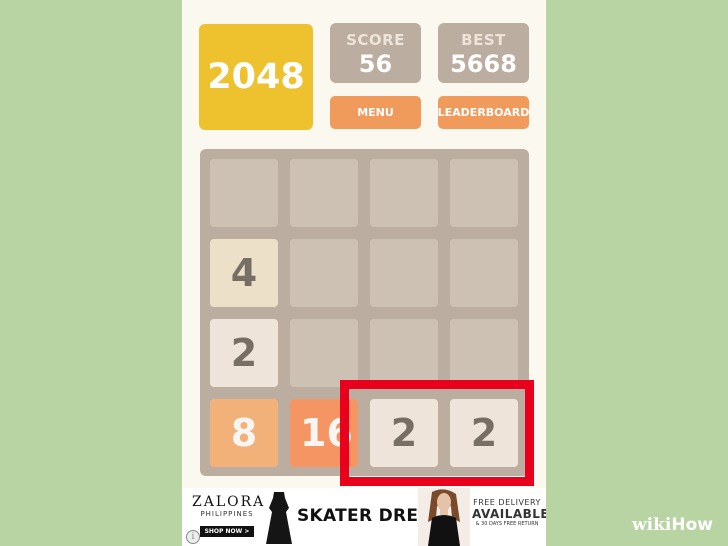 This screenshot has height=546, width=728. What do you see at coordinates (244, 273) in the screenshot?
I see `tile-4: 4` at bounding box center [244, 273].